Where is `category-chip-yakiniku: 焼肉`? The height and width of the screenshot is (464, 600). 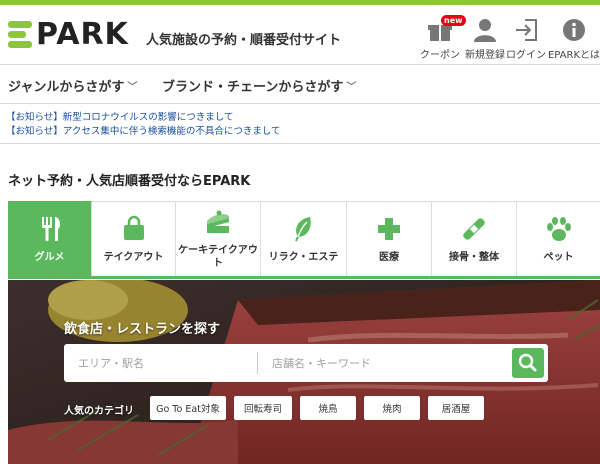 category-chip-yakiniku: 焼肉 is located at coordinates (392, 408).